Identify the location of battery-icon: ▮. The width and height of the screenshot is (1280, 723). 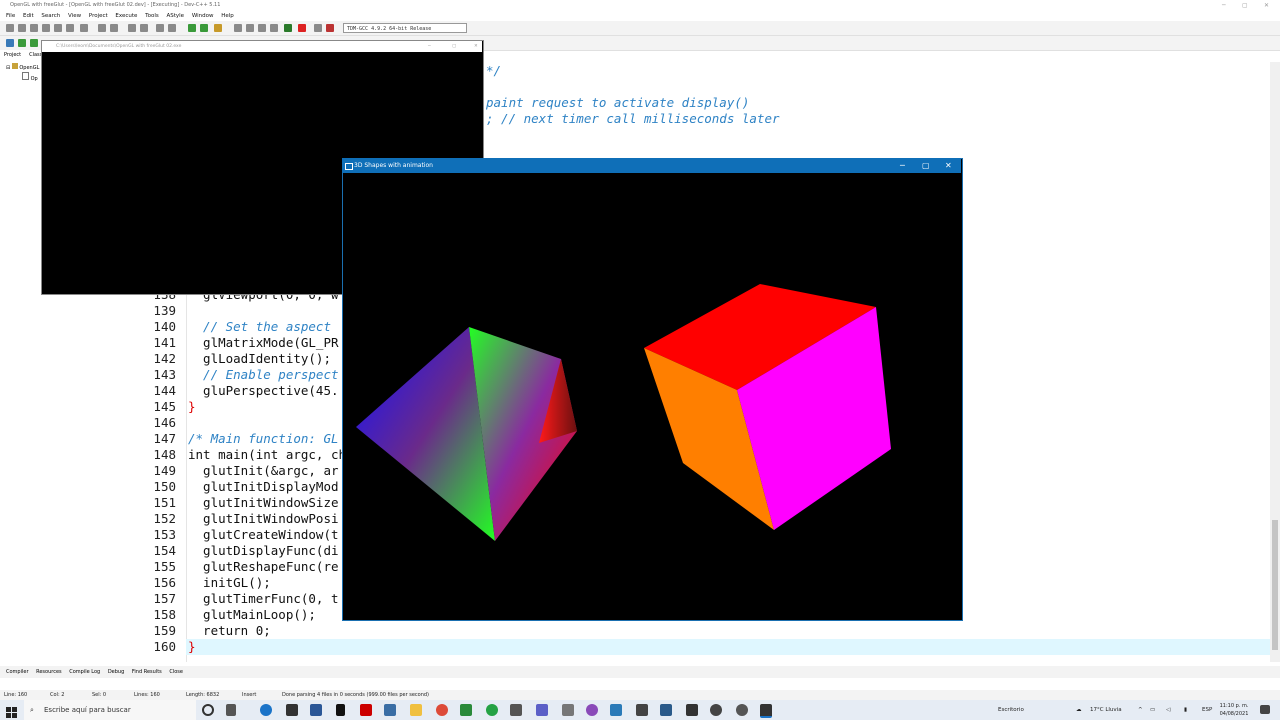
(1185, 710).